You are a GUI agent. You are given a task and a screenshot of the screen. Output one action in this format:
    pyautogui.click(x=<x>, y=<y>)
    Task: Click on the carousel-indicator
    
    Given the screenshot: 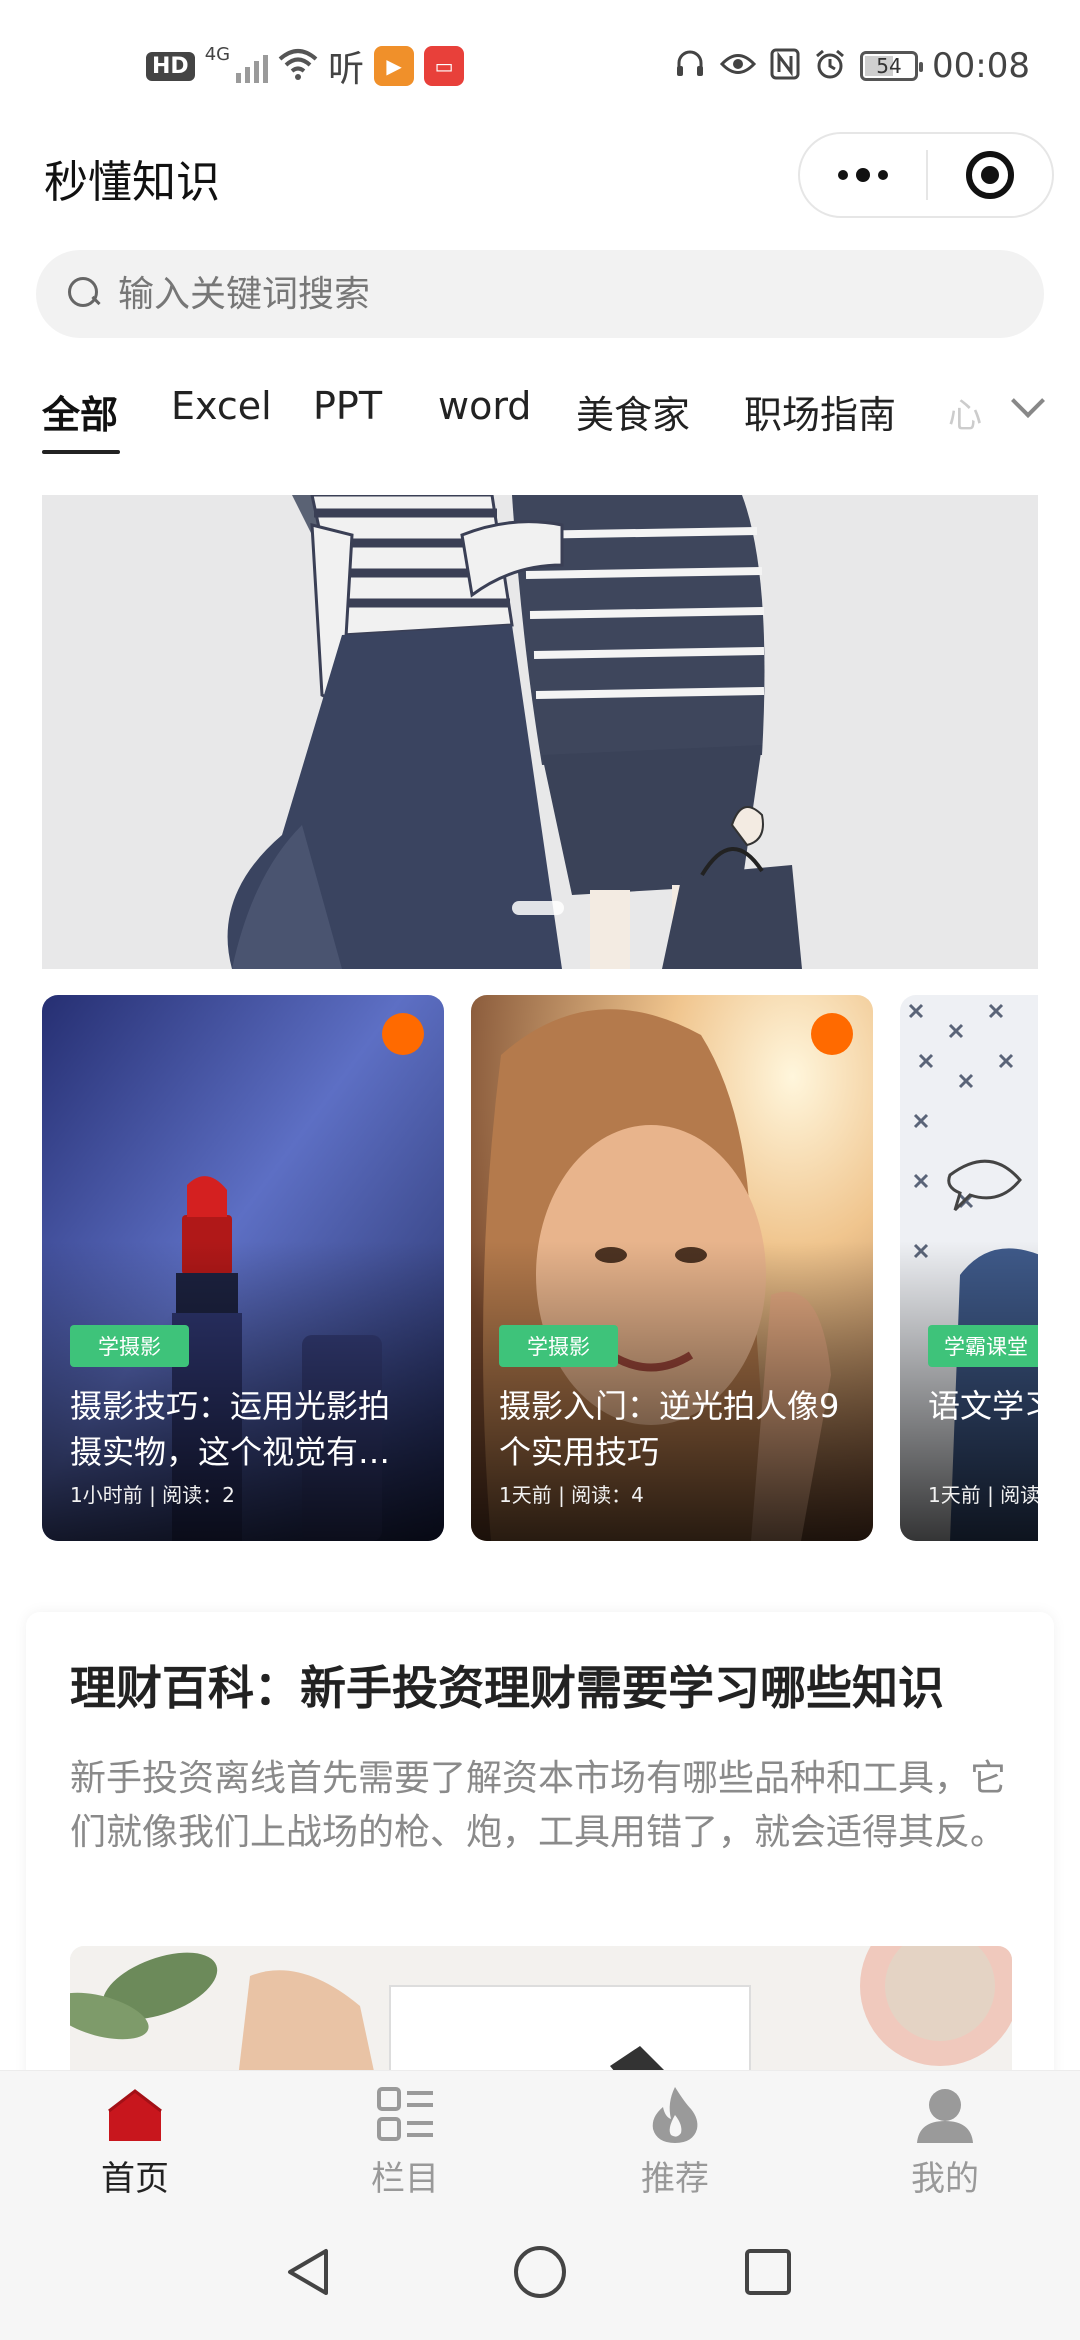 What is the action you would take?
    pyautogui.click(x=538, y=908)
    